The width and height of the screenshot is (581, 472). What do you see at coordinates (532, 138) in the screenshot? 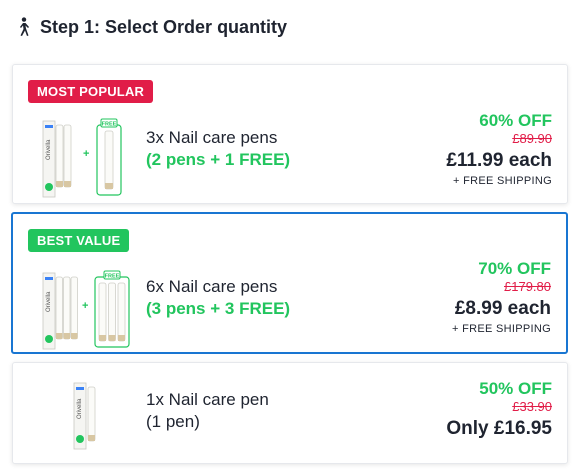
I see `original-price: £89.90` at bounding box center [532, 138].